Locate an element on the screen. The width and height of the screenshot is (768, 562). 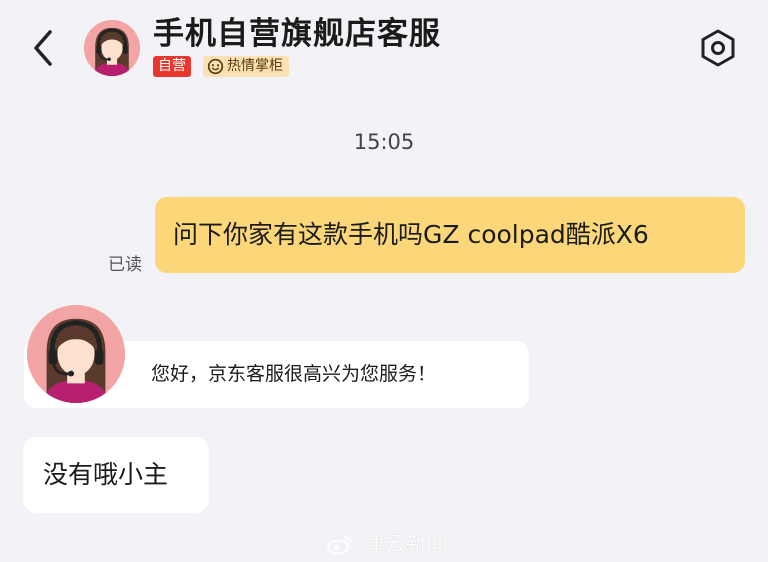
watermark-text: 津云新闻 is located at coordinates (405, 544).